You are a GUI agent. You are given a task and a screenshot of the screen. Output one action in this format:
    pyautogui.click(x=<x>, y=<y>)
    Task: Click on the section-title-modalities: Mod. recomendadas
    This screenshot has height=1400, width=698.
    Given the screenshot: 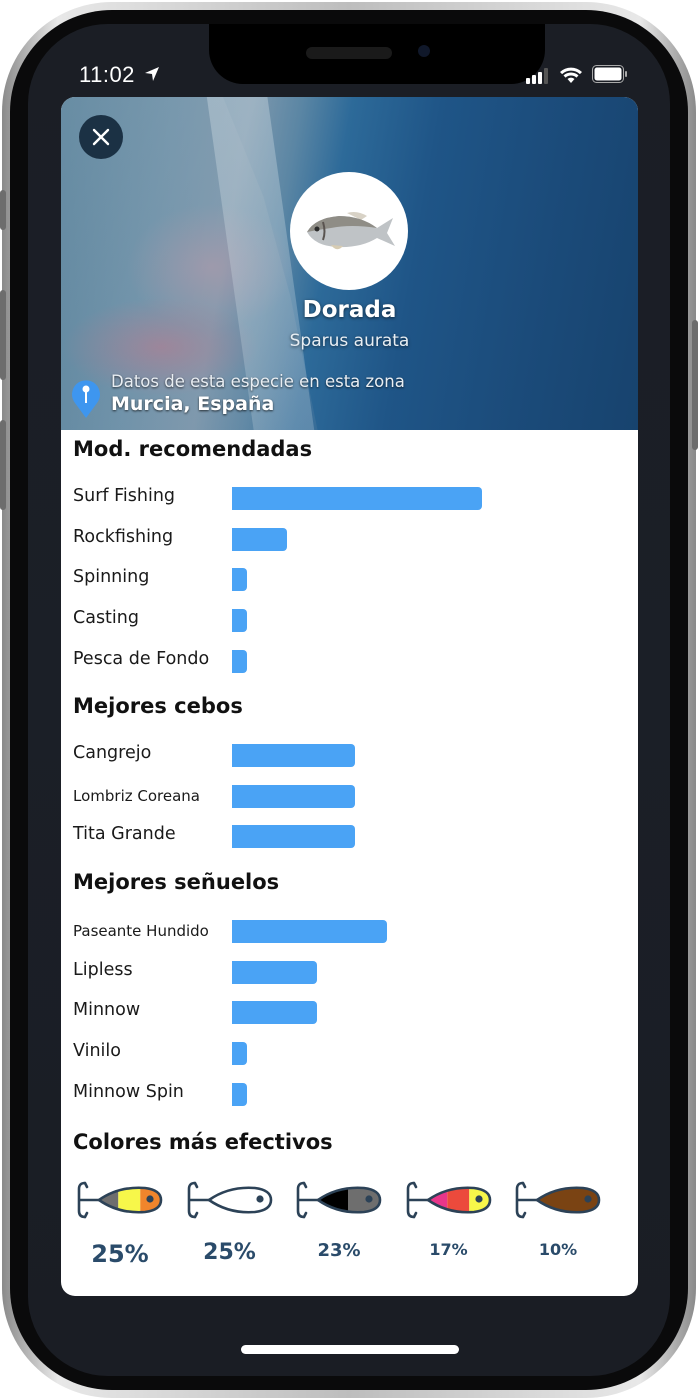 What is the action you would take?
    pyautogui.click(x=193, y=449)
    